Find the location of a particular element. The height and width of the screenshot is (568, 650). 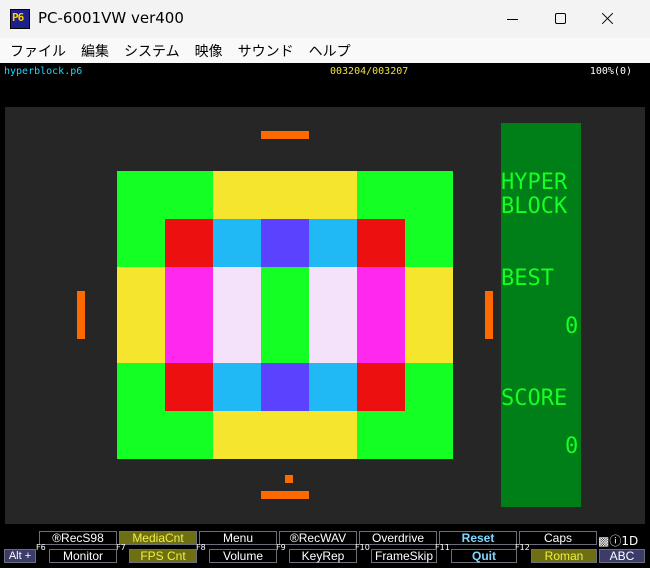

window-title: PC-6001VW ver400 is located at coordinates (111, 18).